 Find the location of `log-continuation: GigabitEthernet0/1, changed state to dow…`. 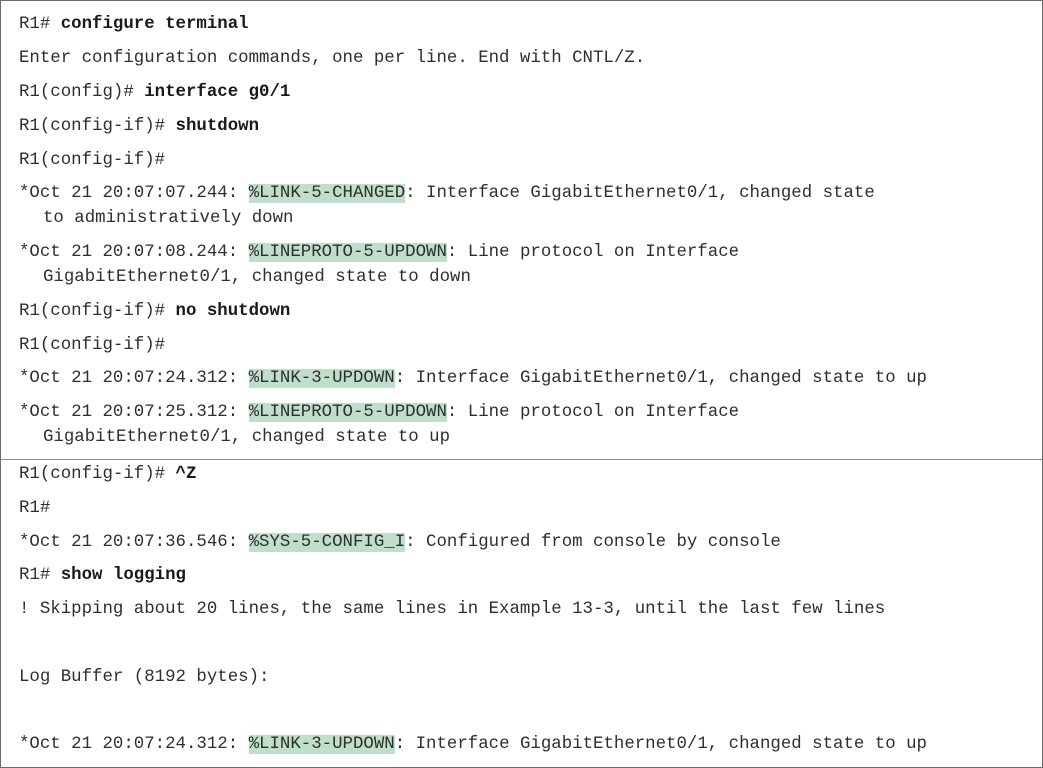

log-continuation: GigabitEthernet0/1, changed state to dow… is located at coordinates (257, 277).